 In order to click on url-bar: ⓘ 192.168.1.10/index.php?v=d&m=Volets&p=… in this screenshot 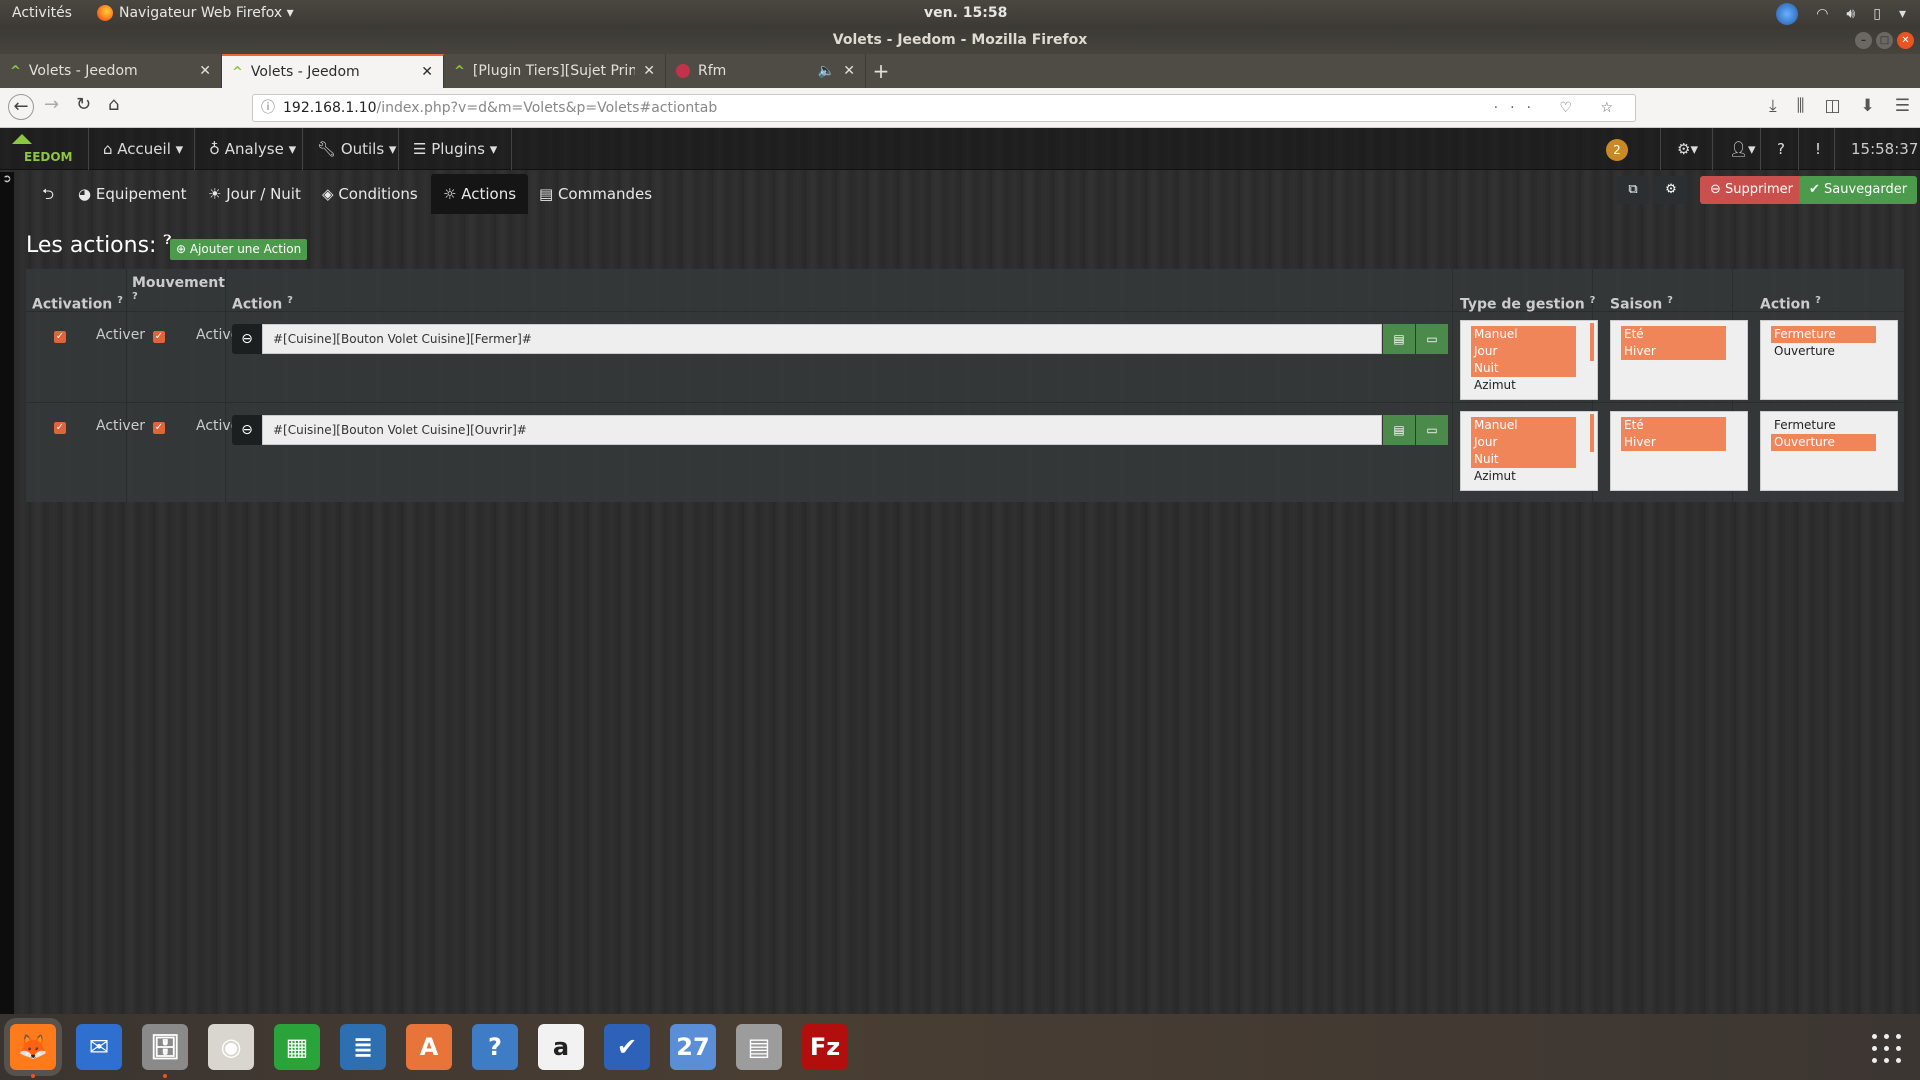, I will do `click(944, 108)`.